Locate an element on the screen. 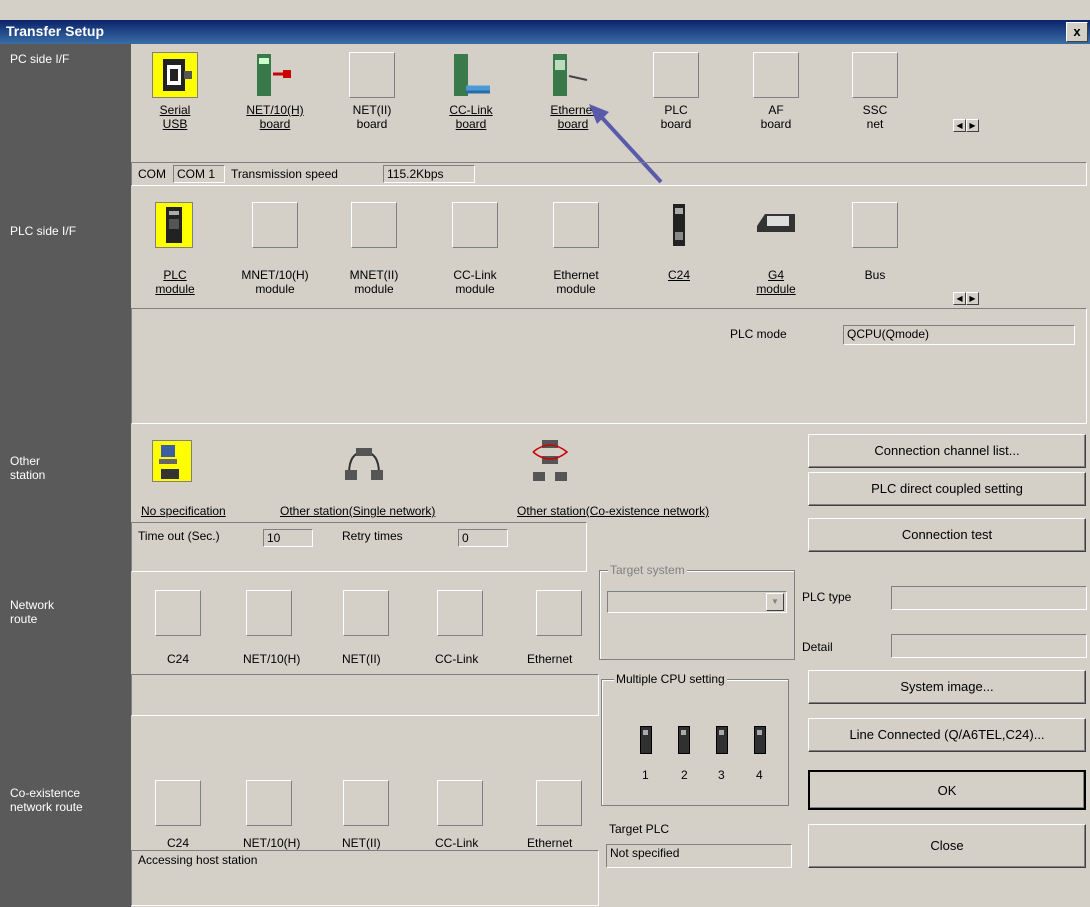 The image size is (1090, 907). net-route-net2-label: NET(II) is located at coordinates (361, 659).